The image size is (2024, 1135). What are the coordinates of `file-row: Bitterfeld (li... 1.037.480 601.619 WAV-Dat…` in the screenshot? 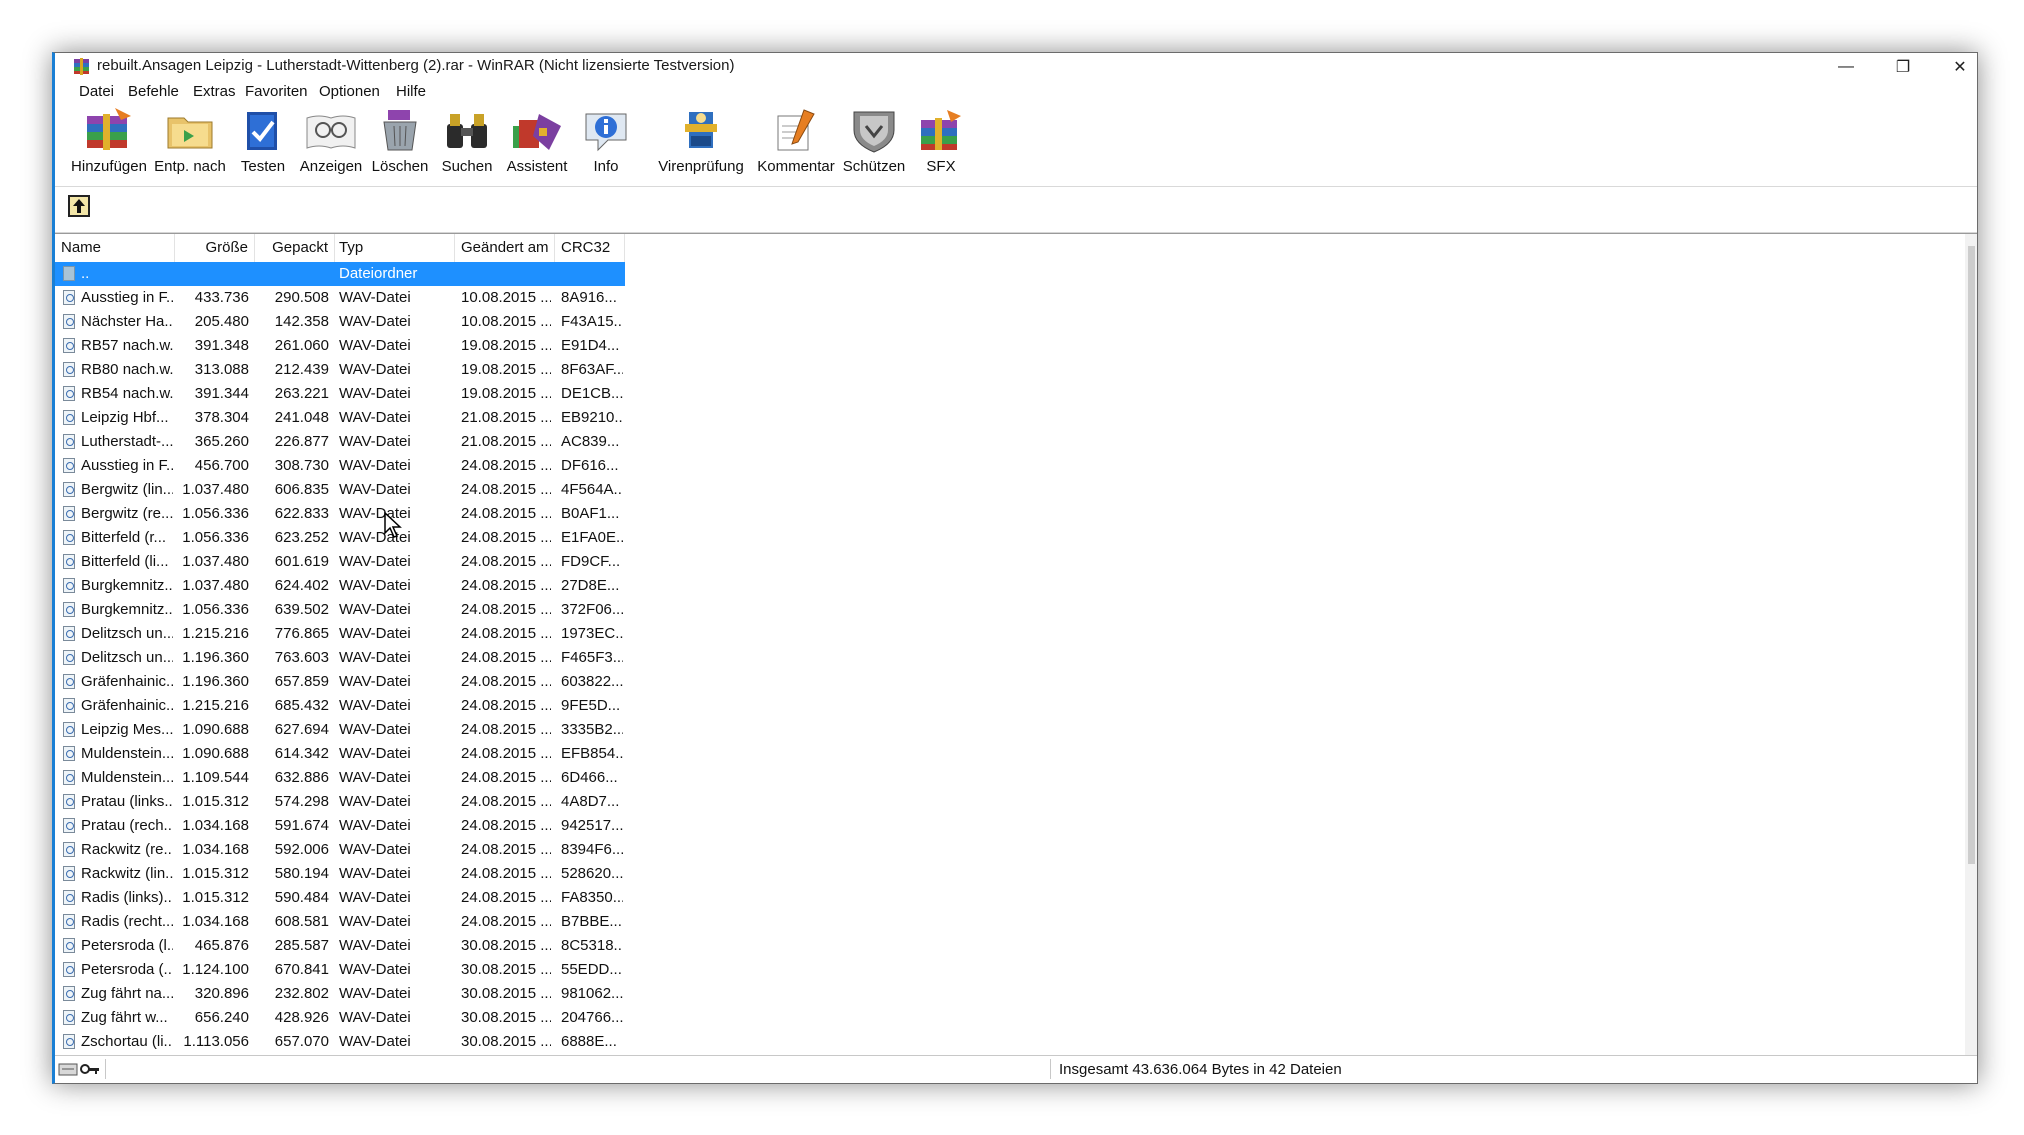 It's located at (340, 562).